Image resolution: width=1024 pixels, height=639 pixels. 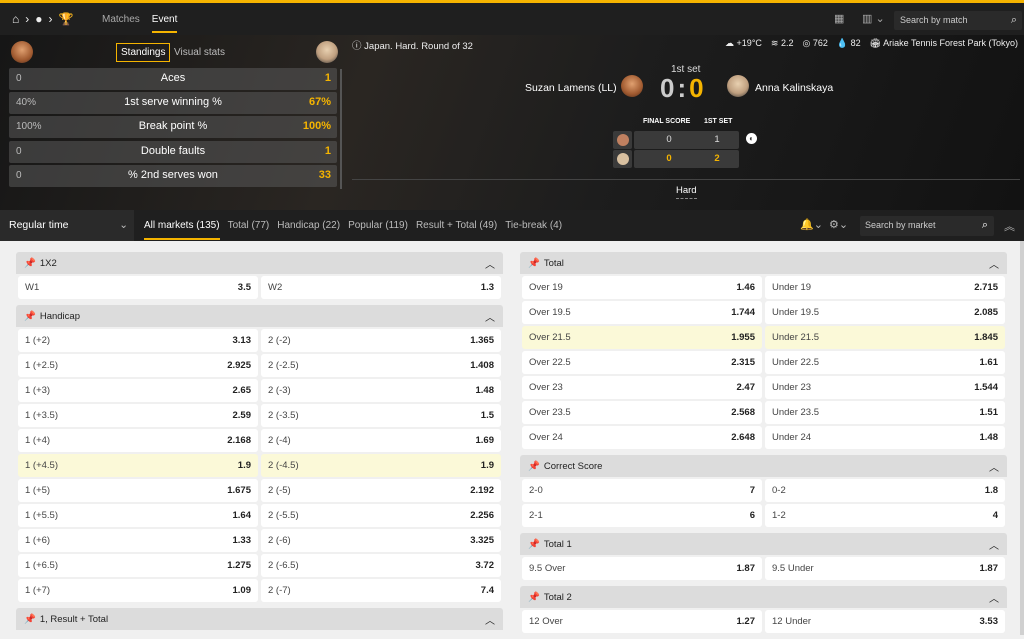 I want to click on odds-button: 2 (-2) 1.365, so click(x=381, y=340).